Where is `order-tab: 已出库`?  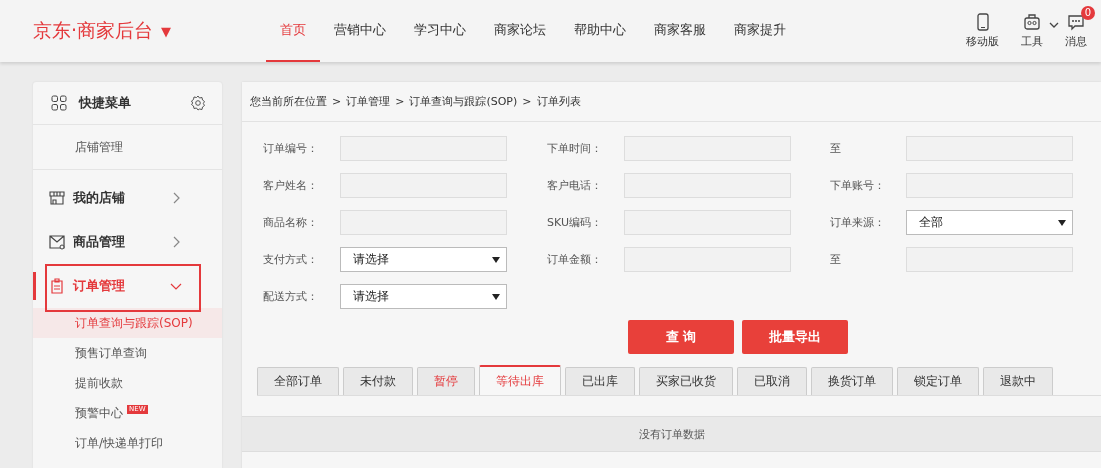 order-tab: 已出库 is located at coordinates (600, 381).